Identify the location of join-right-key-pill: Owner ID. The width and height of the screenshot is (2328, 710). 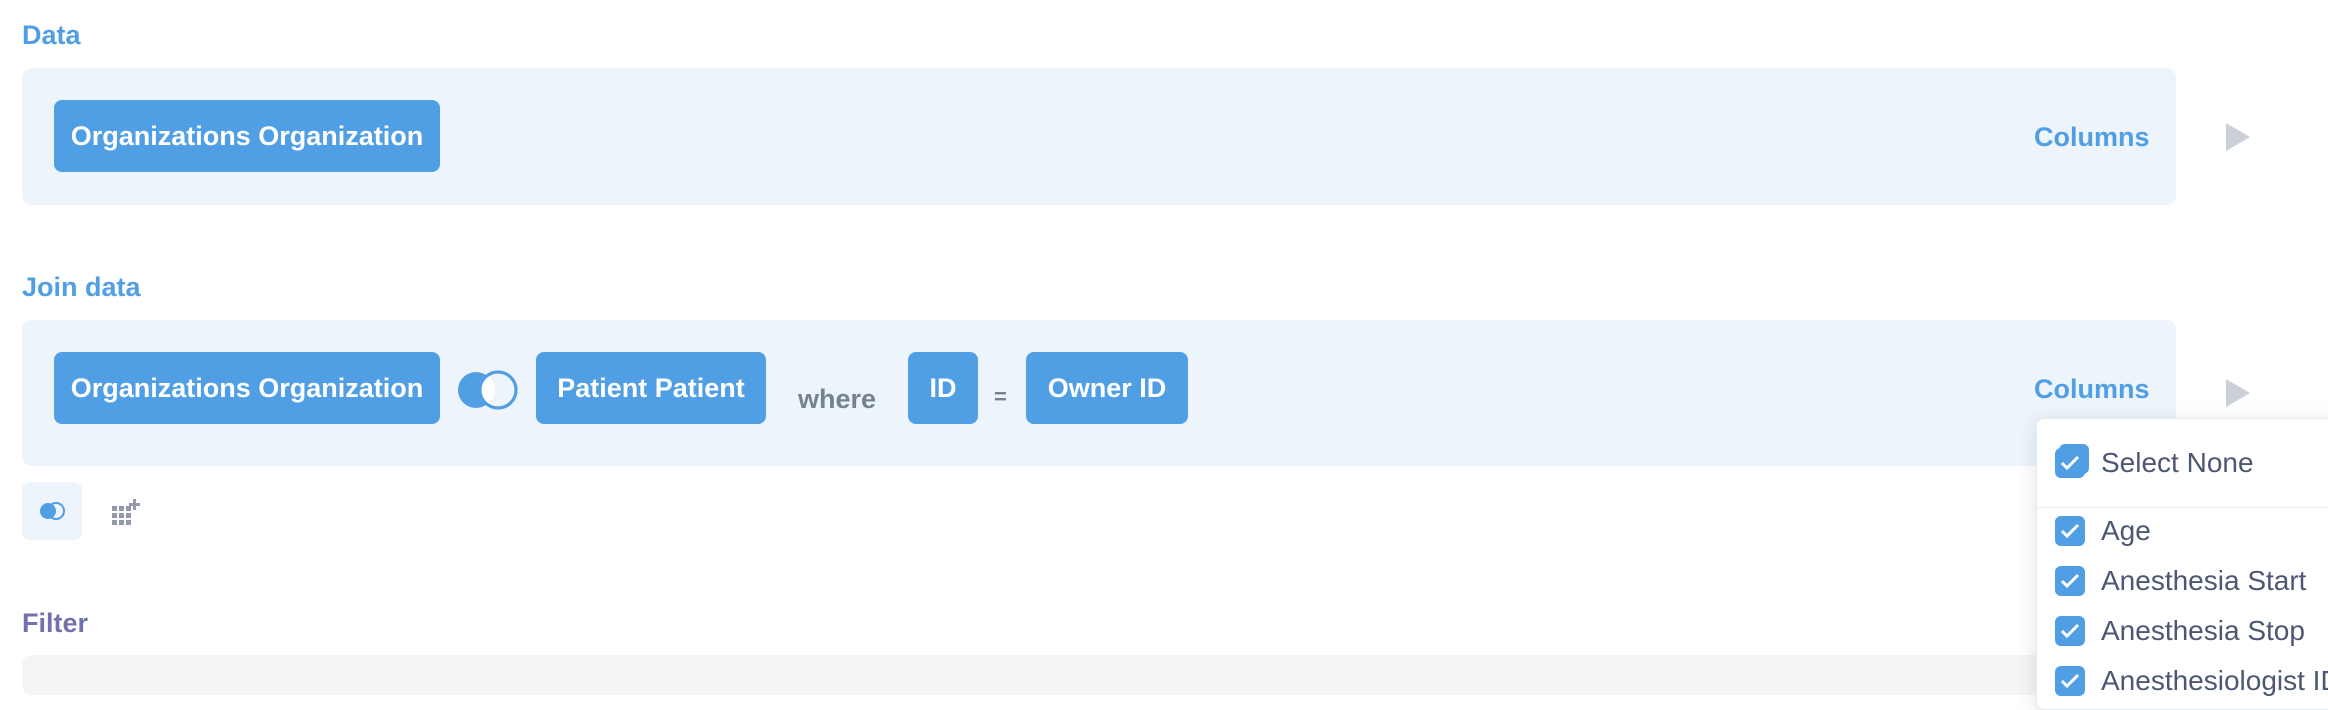
(1107, 388).